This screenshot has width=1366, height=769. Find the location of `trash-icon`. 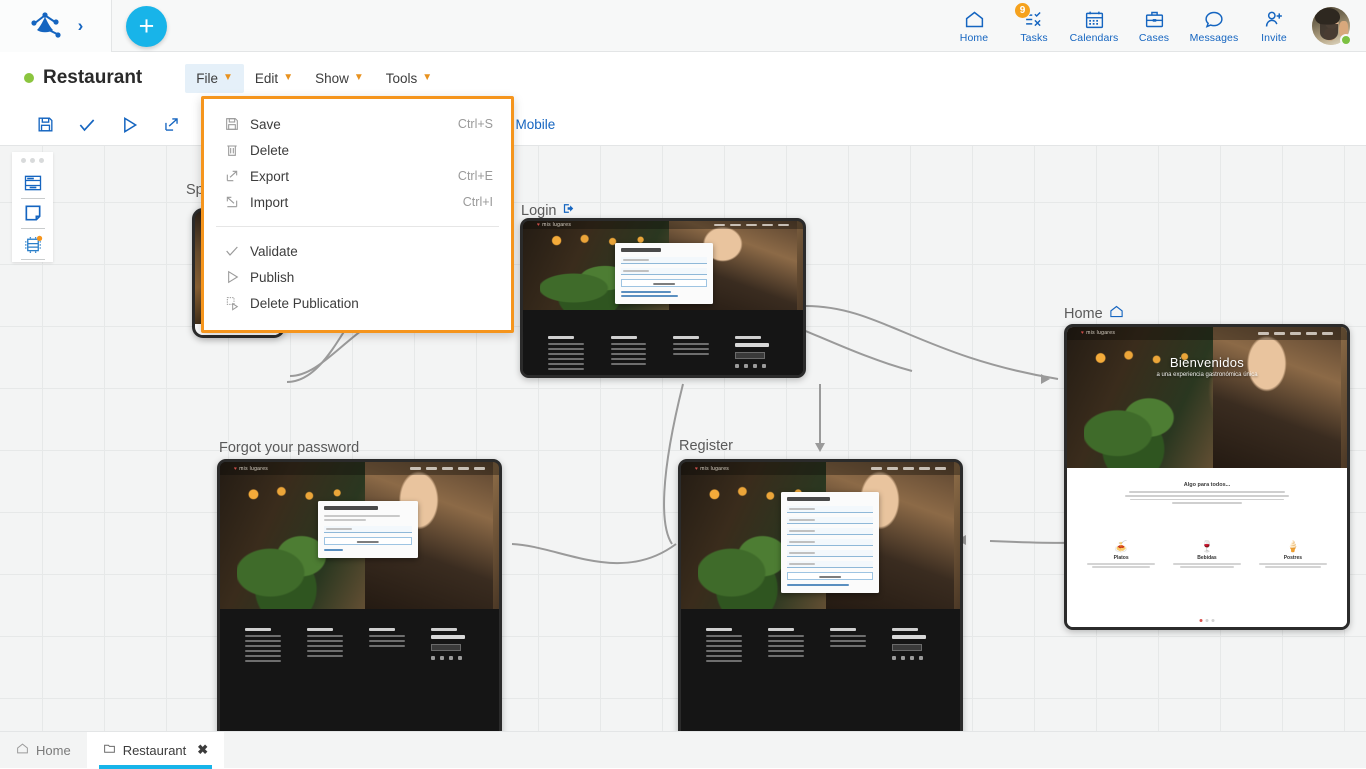

trash-icon is located at coordinates (237, 150).